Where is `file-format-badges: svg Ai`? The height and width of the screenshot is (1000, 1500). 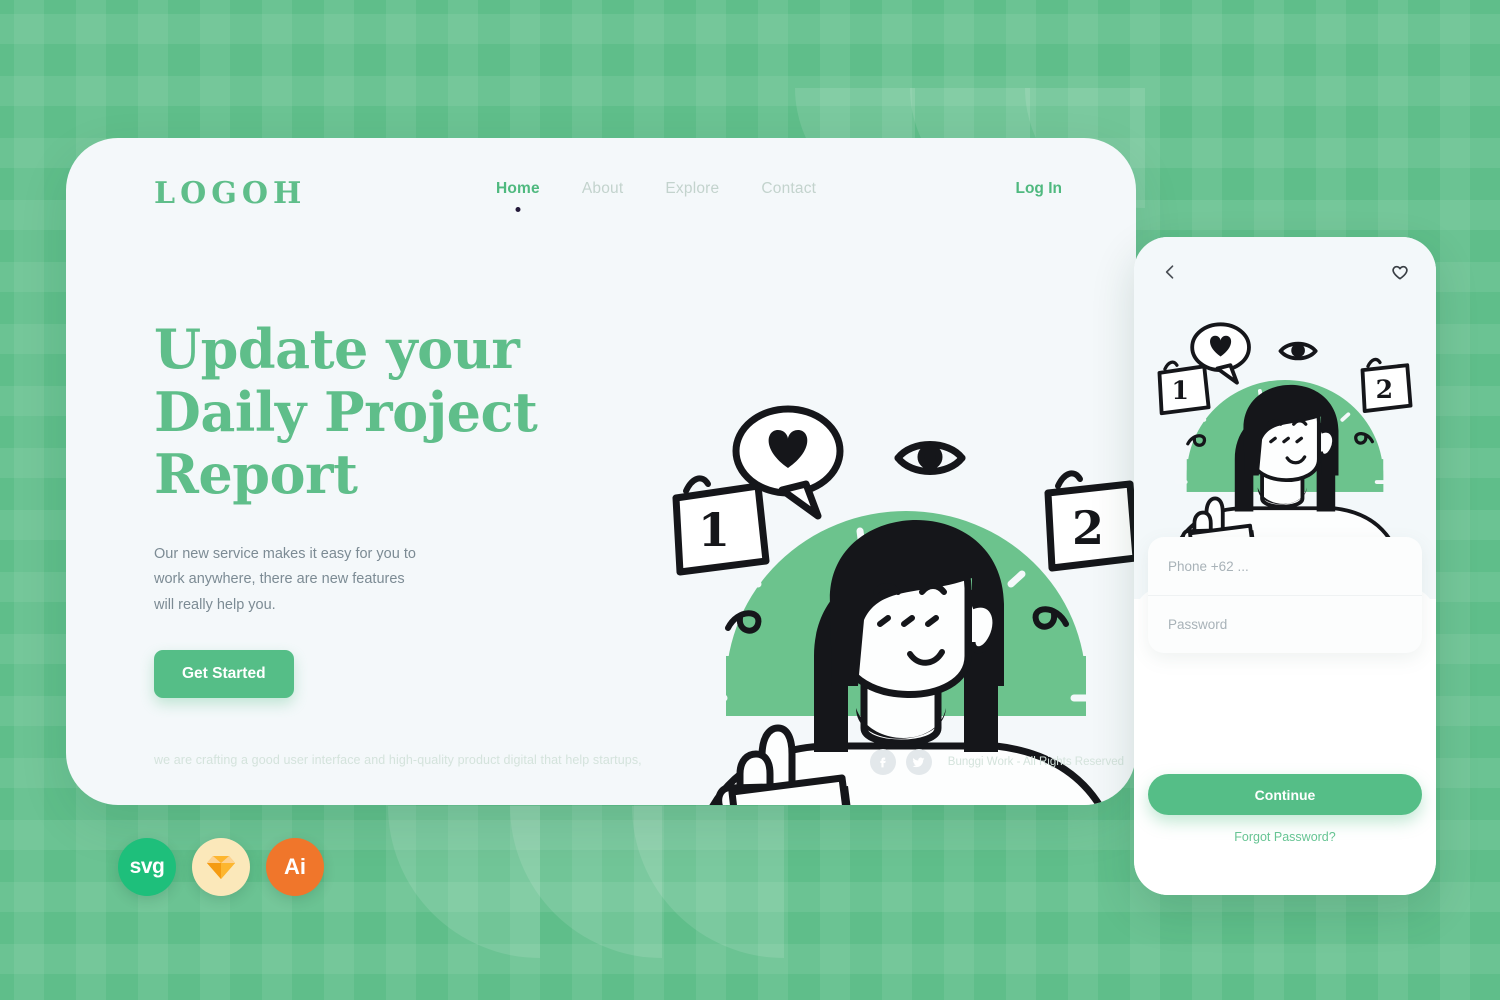
file-format-badges: svg Ai is located at coordinates (221, 867).